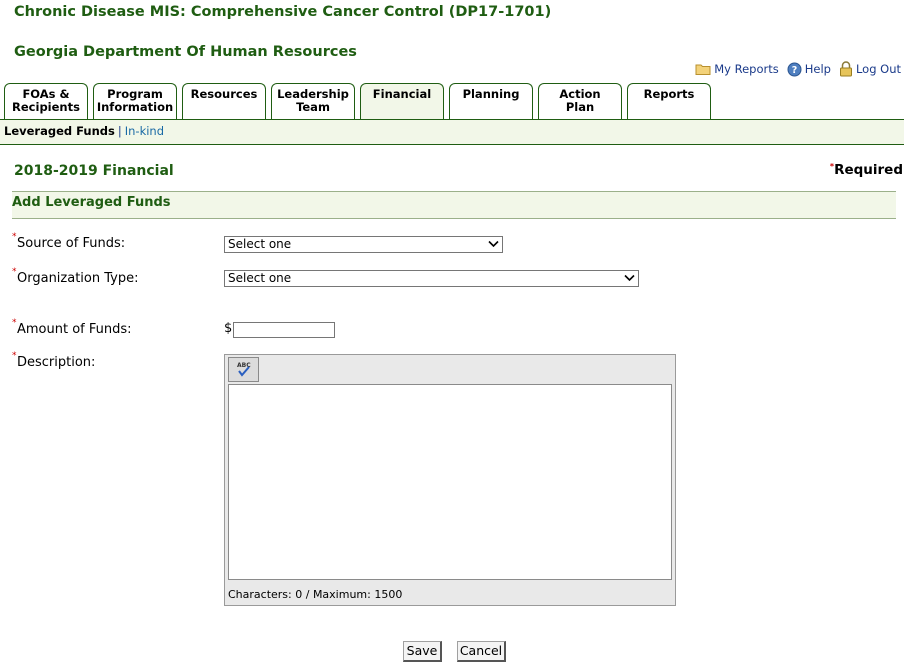 Image resolution: width=907 pixels, height=669 pixels. What do you see at coordinates (228, 328) in the screenshot?
I see `currency-symbol: $` at bounding box center [228, 328].